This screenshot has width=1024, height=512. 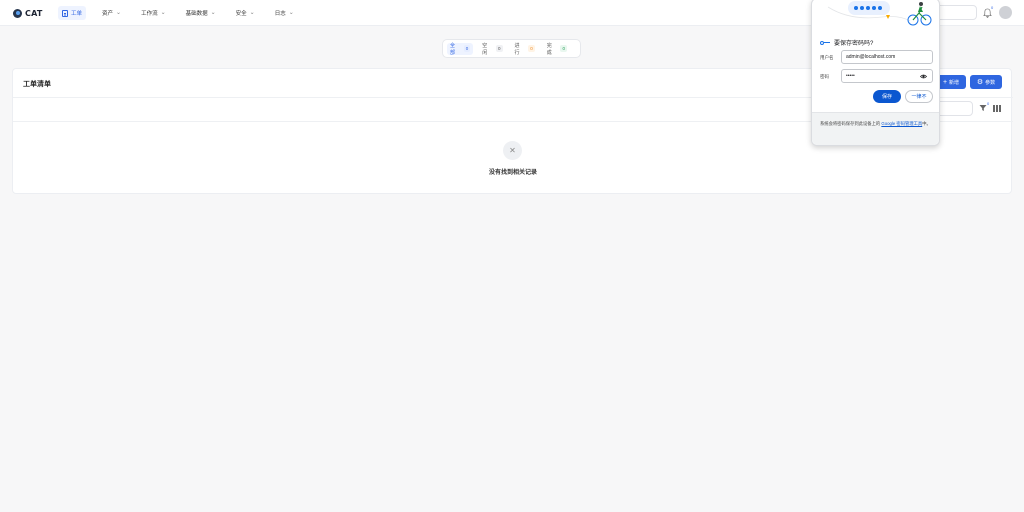 What do you see at coordinates (871, 57) in the screenshot?
I see `username-value: admin@localhost.com` at bounding box center [871, 57].